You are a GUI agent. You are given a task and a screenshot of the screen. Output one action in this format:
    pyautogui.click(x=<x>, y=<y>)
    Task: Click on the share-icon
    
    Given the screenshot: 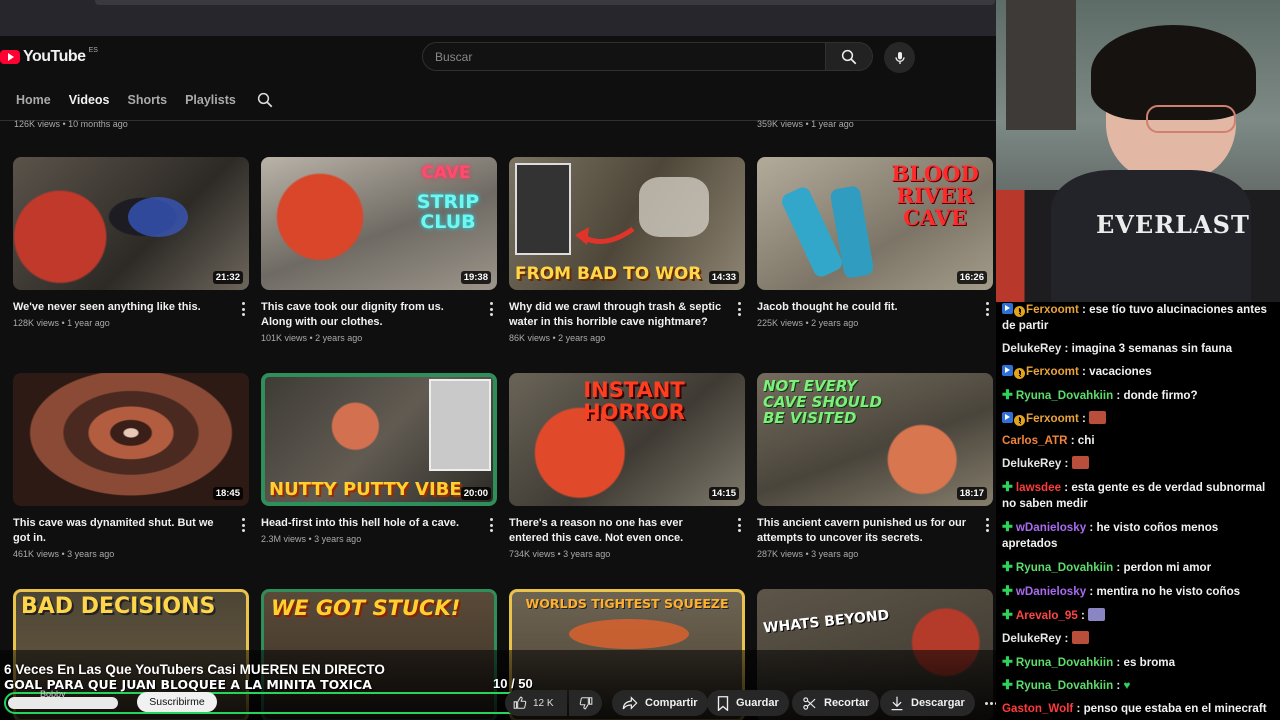 What is the action you would take?
    pyautogui.click(x=630, y=703)
    